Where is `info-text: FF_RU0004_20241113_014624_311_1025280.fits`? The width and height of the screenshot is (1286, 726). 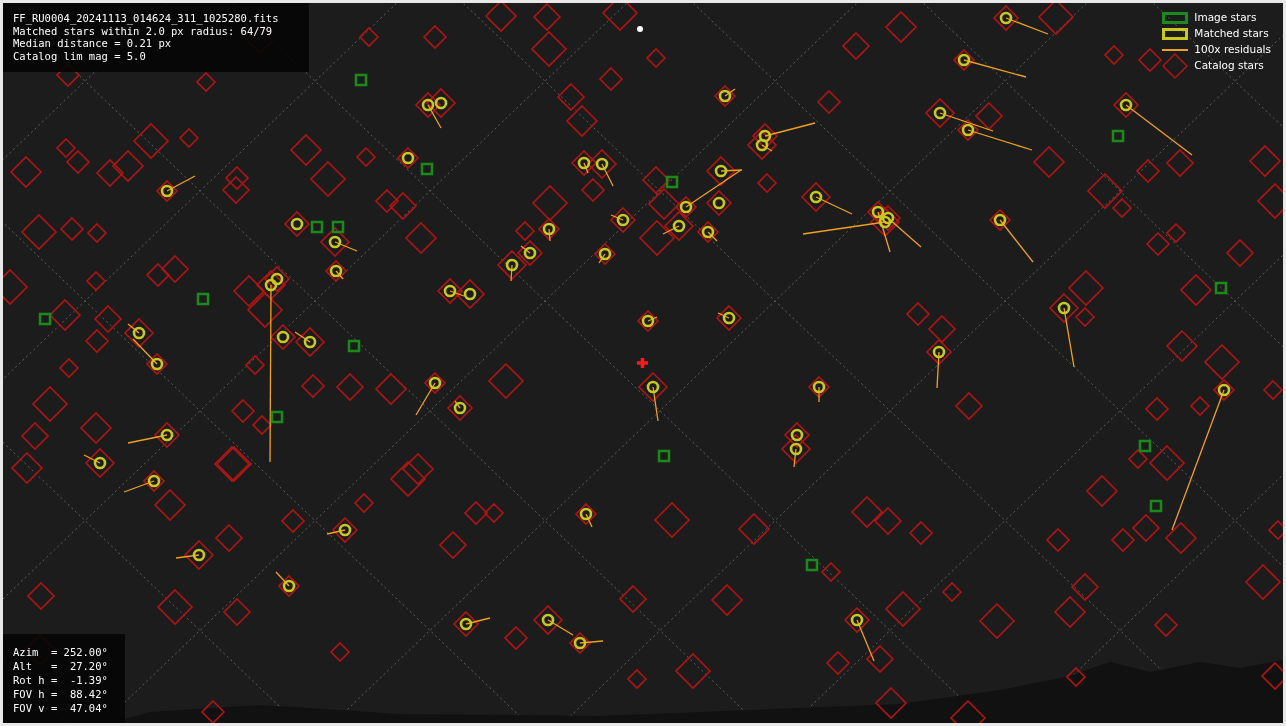 info-text: FF_RU0004_20241113_014624_311_1025280.fits is located at coordinates (146, 18).